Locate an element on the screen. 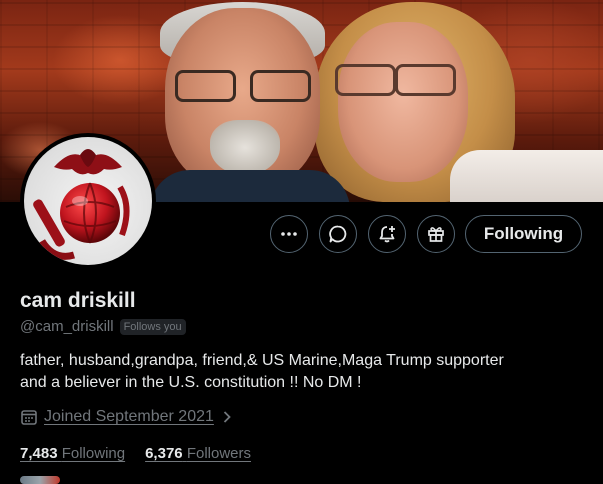 This screenshot has width=603, height=484. following-button: Following is located at coordinates (523, 234).